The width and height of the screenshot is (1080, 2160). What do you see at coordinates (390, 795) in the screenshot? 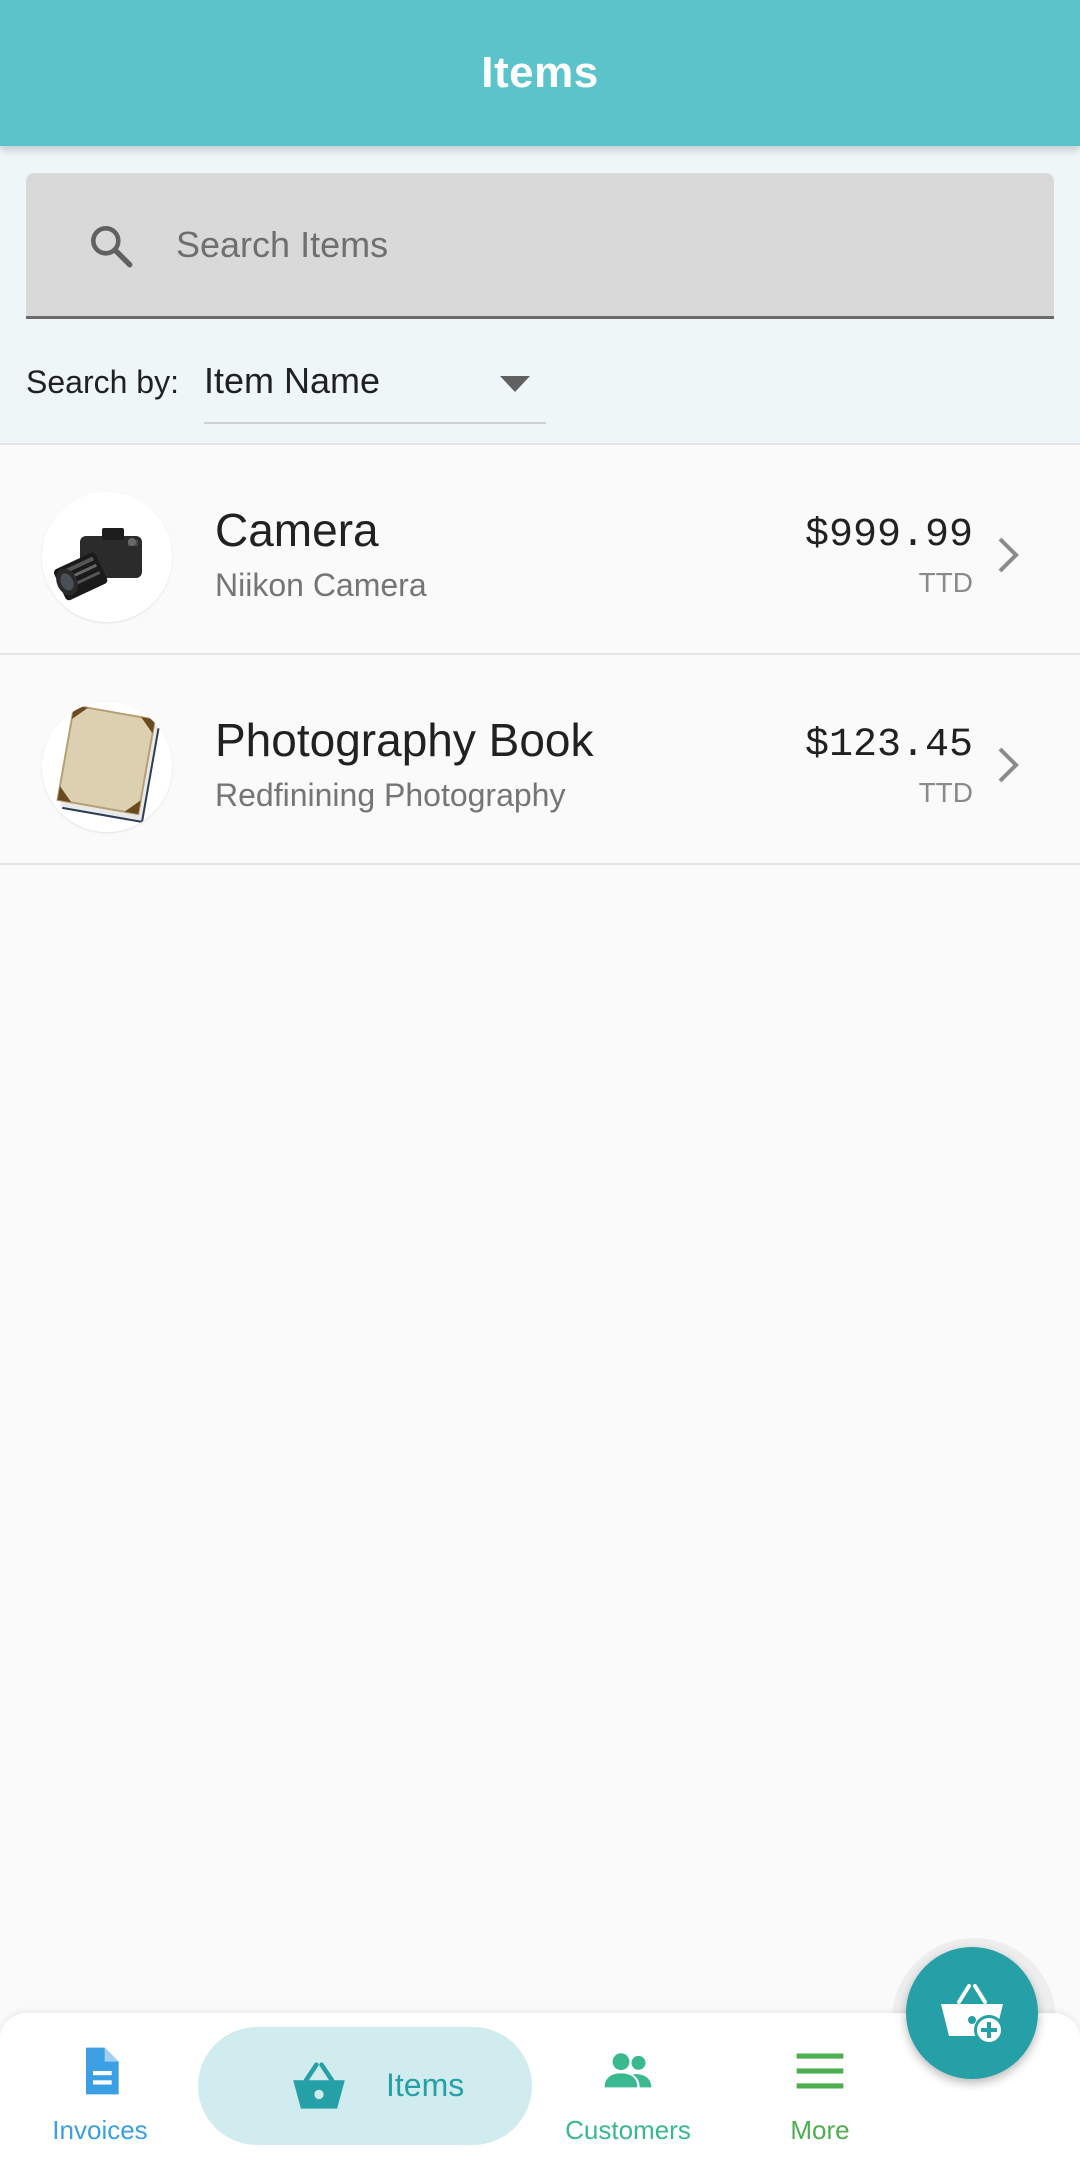
I see `item-description: Redfinining Photography` at bounding box center [390, 795].